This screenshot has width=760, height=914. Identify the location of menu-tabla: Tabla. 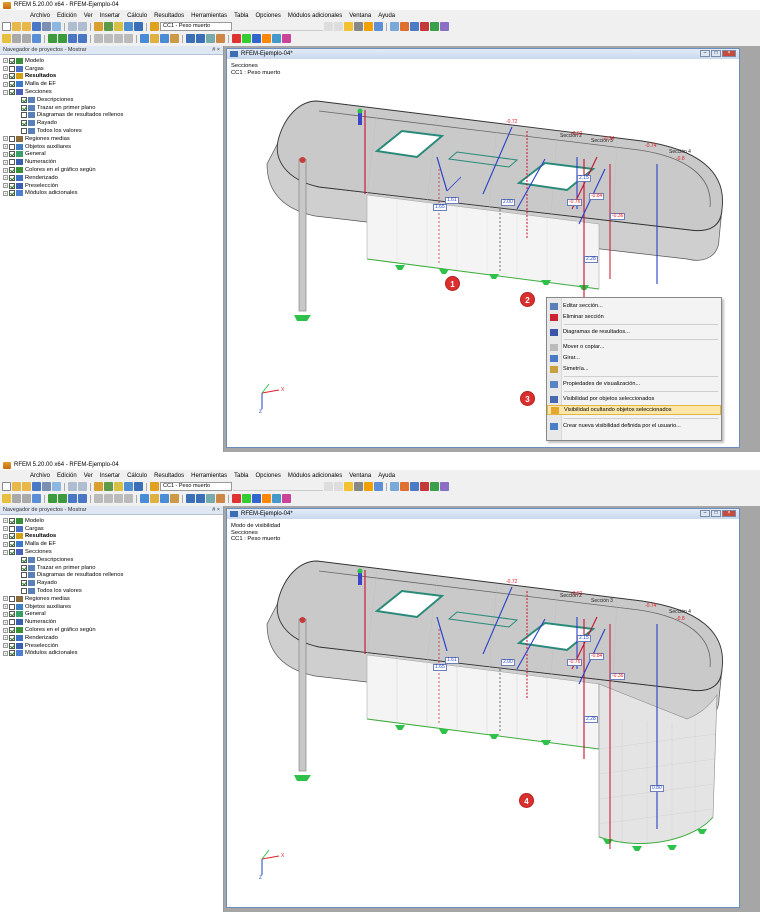
(241, 16).